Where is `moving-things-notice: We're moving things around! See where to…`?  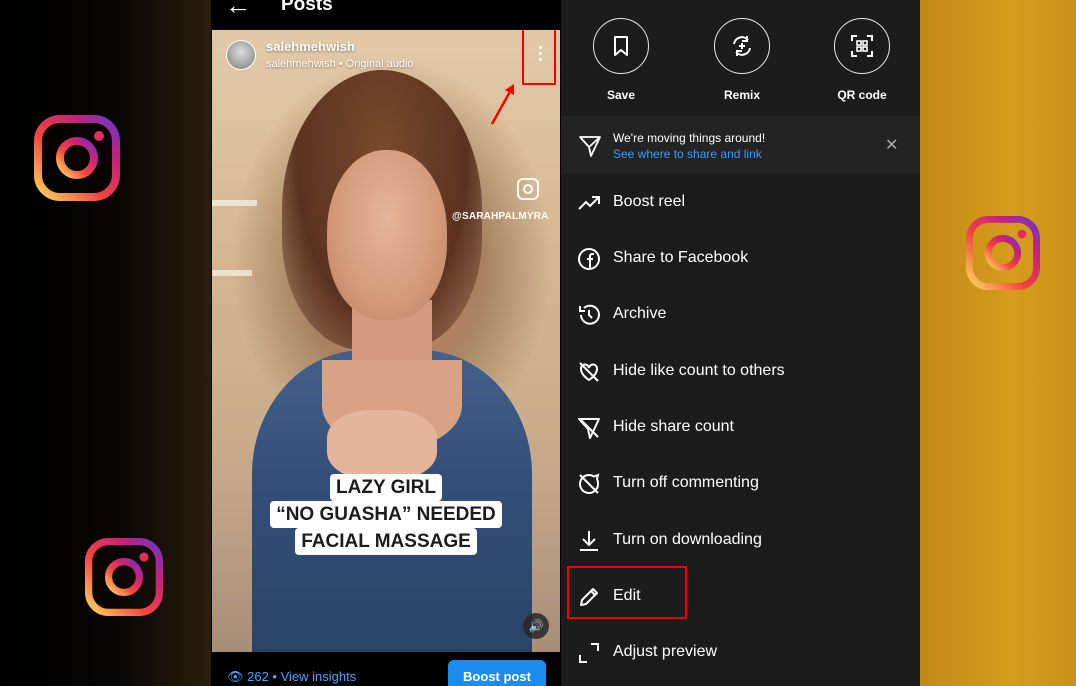
moving-things-notice: We're moving things around! See where to… is located at coordinates (740, 145).